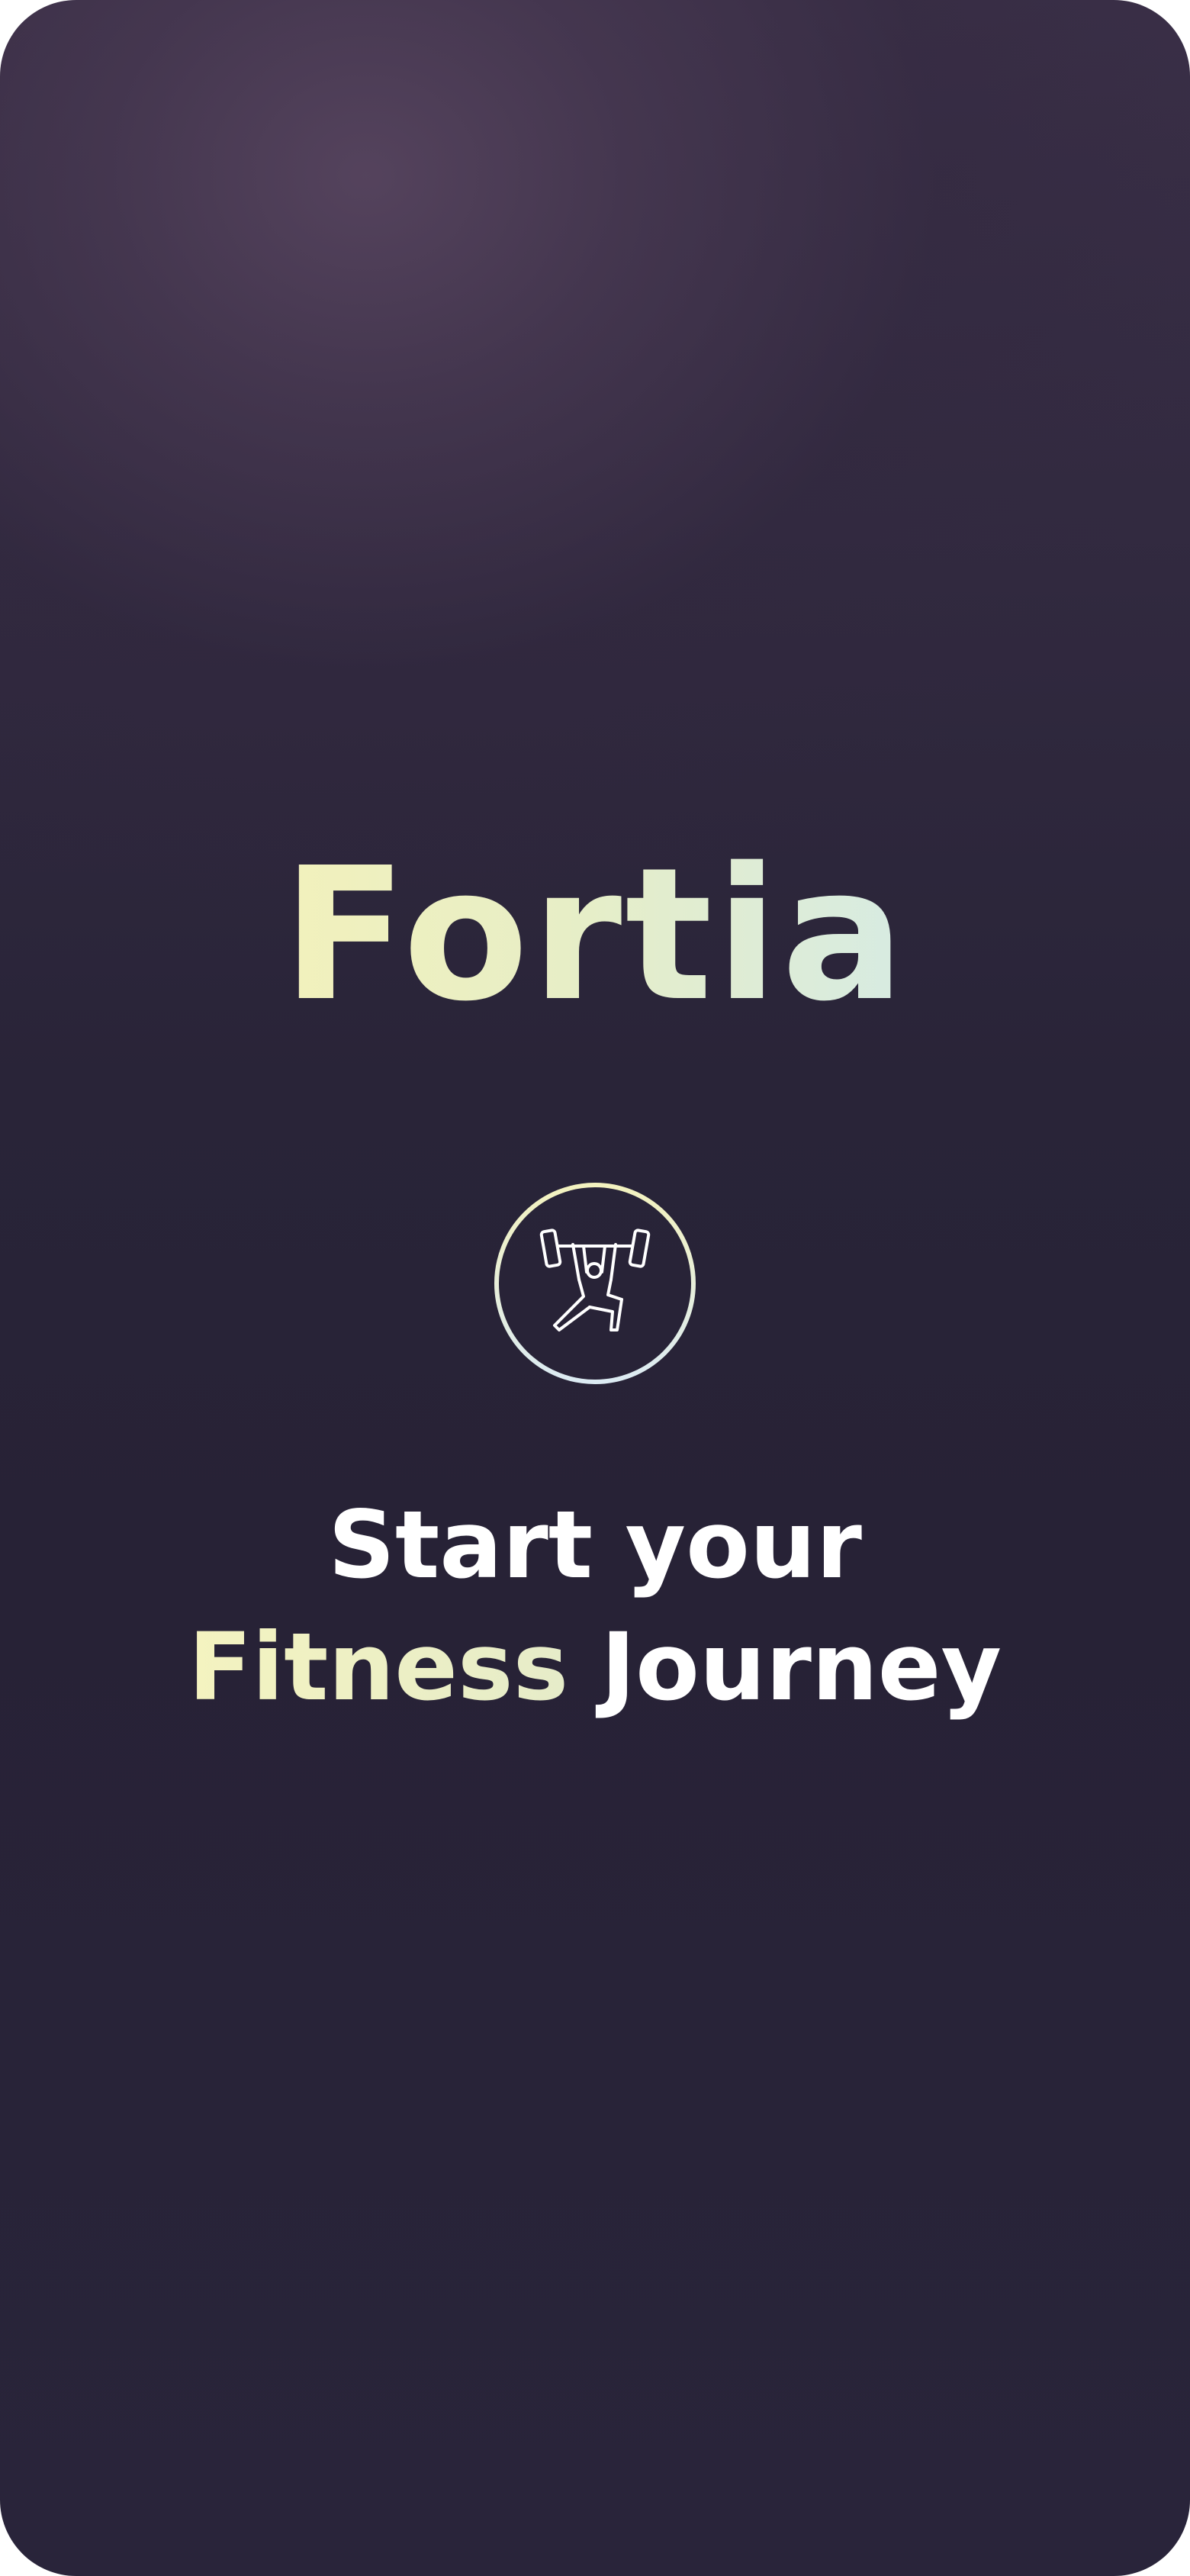 This screenshot has height=2576, width=1190. I want to click on headline-rest: Journey, so click(801, 1667).